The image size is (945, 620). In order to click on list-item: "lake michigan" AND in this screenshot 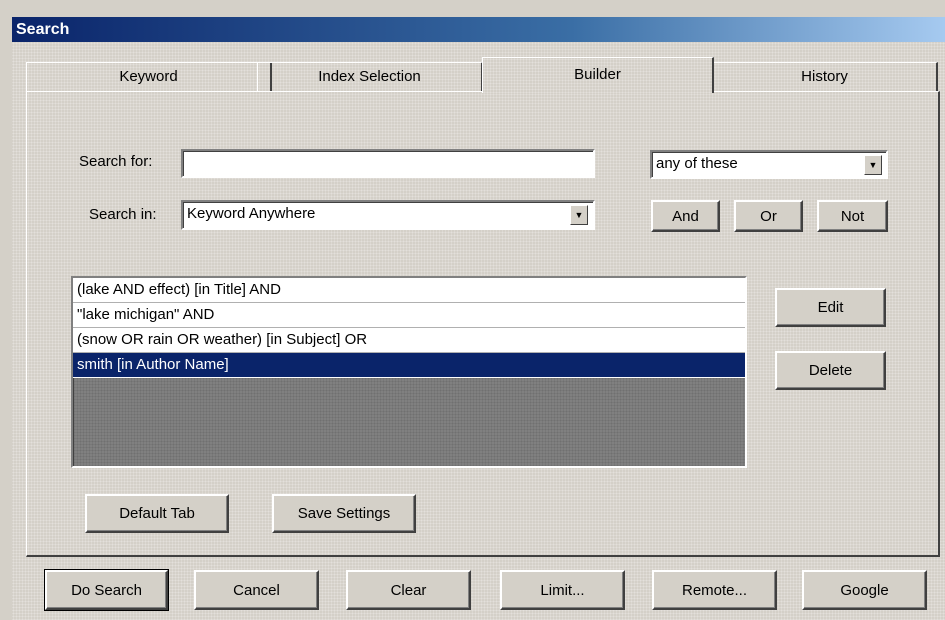, I will do `click(409, 315)`.